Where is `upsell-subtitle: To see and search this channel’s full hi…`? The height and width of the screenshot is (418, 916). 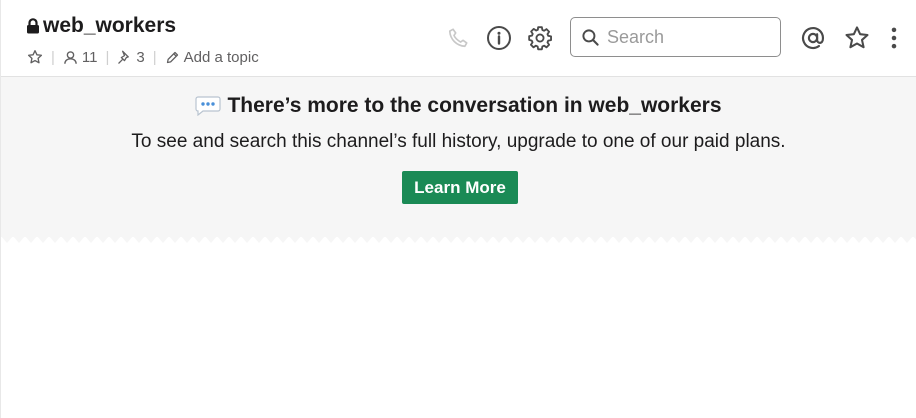 upsell-subtitle: To see and search this channel’s full hi… is located at coordinates (458, 141).